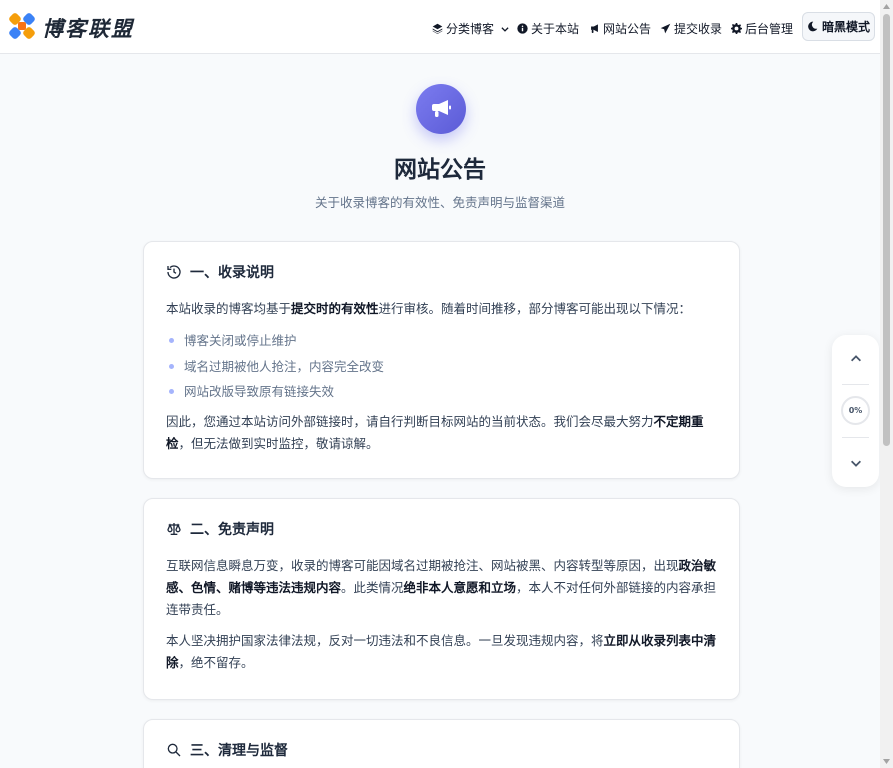 The image size is (893, 768). I want to click on scroll-up-arrow-icon, so click(886, 7).